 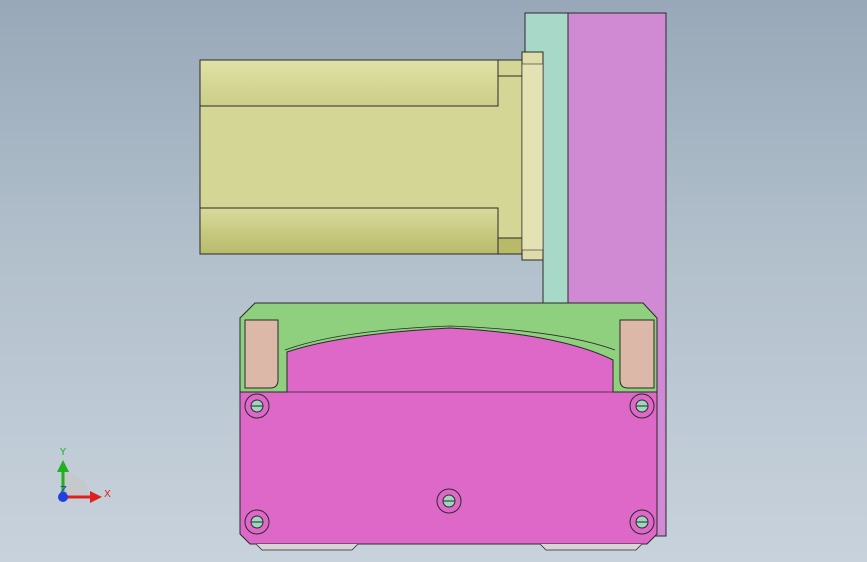 I want to click on motor-flange-inner, so click(x=532, y=157).